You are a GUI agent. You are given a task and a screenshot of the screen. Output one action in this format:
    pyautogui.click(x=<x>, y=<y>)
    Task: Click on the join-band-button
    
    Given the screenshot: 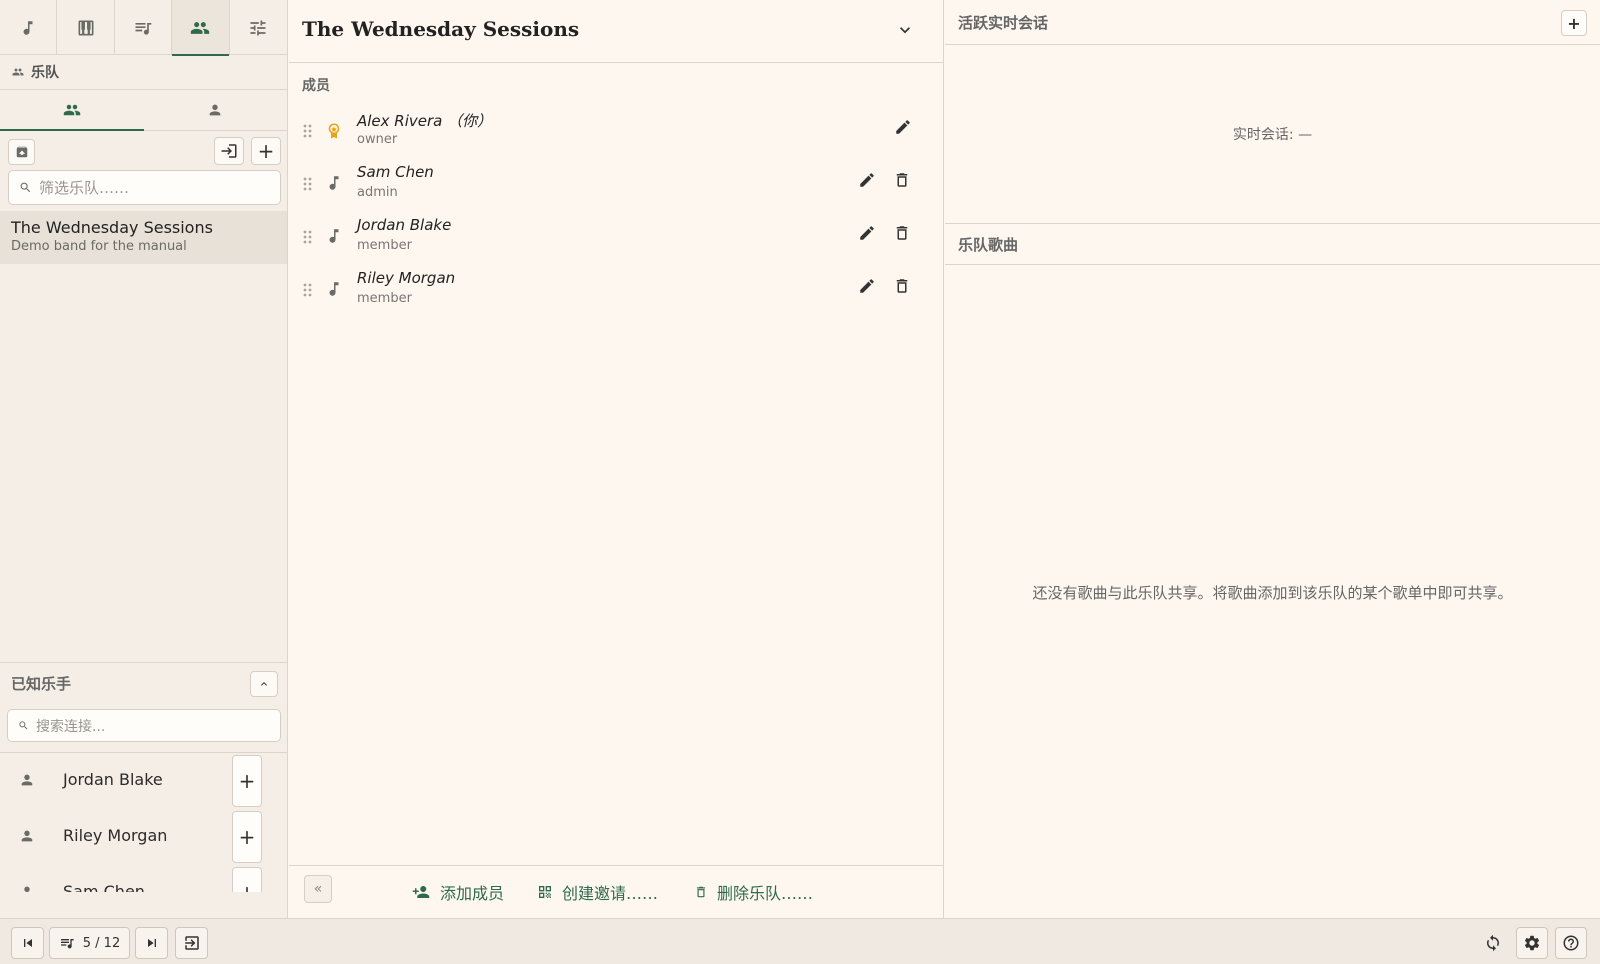 What is the action you would take?
    pyautogui.click(x=229, y=151)
    